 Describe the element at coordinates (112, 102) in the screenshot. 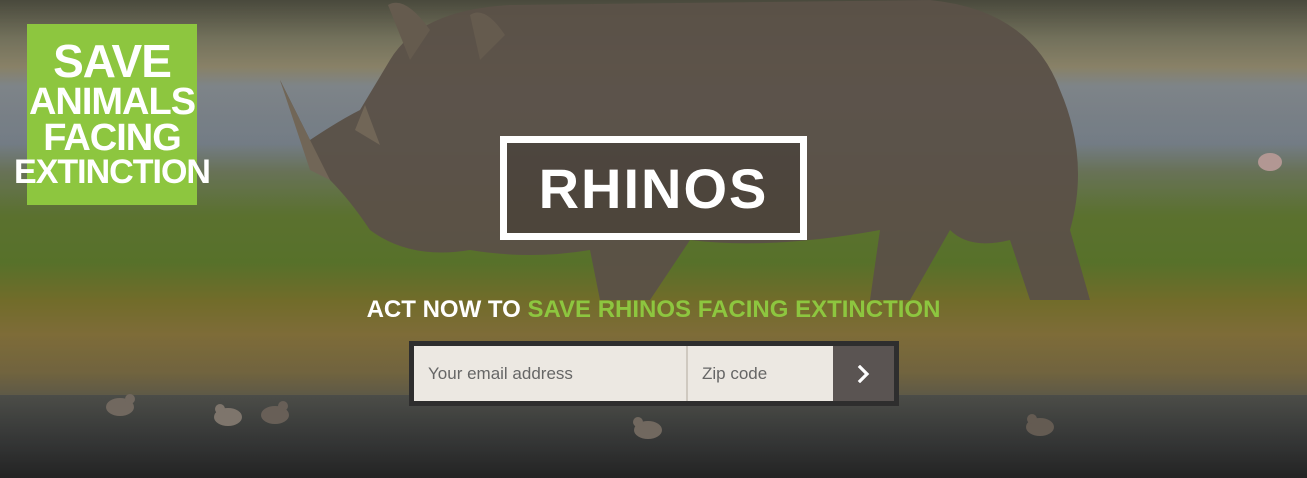

I see `logo-line: ANIMALS` at that location.